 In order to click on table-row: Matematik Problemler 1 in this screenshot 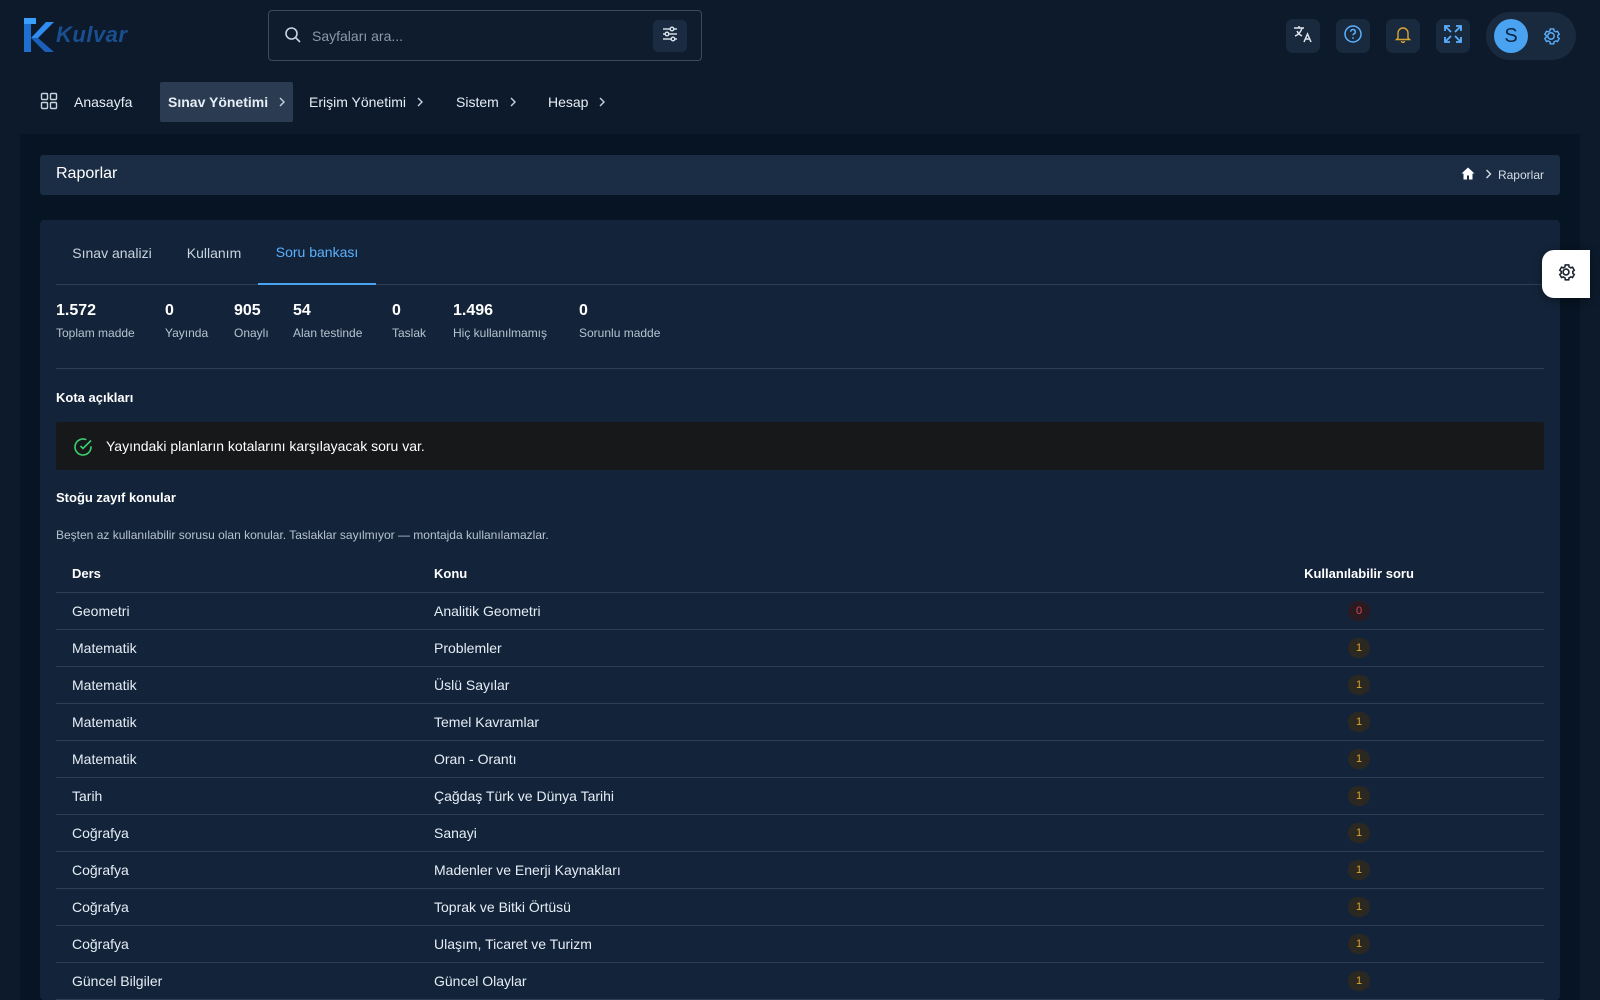, I will do `click(800, 648)`.